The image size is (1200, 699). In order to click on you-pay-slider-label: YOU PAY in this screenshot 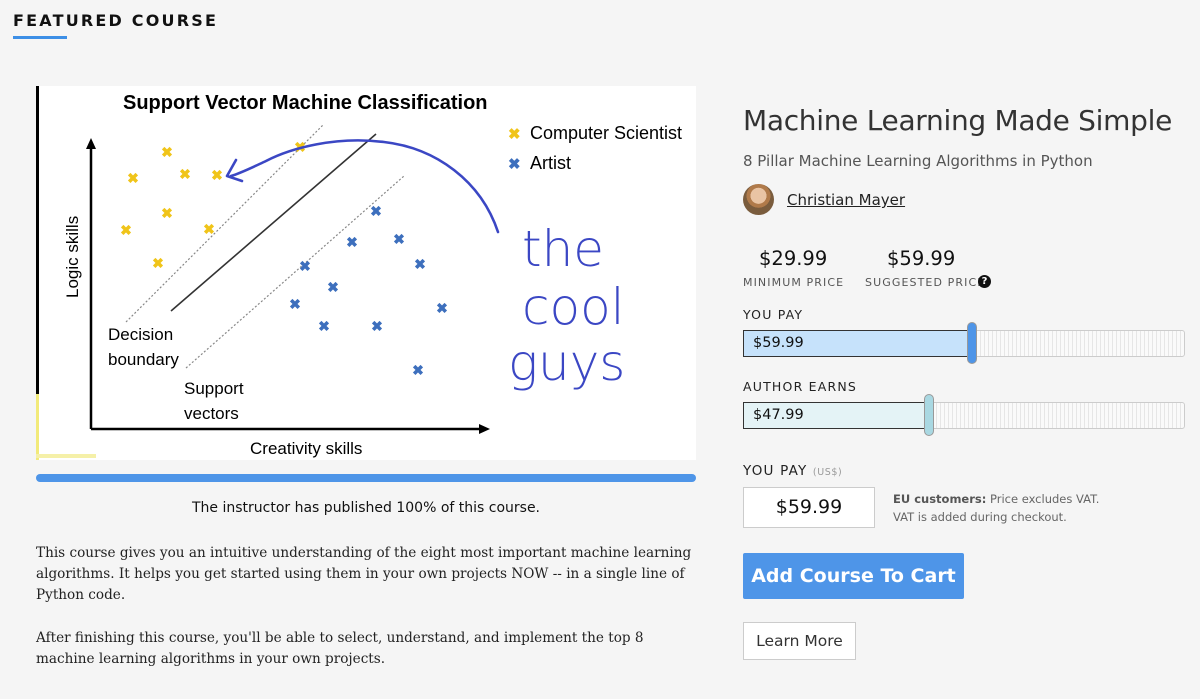, I will do `click(773, 314)`.